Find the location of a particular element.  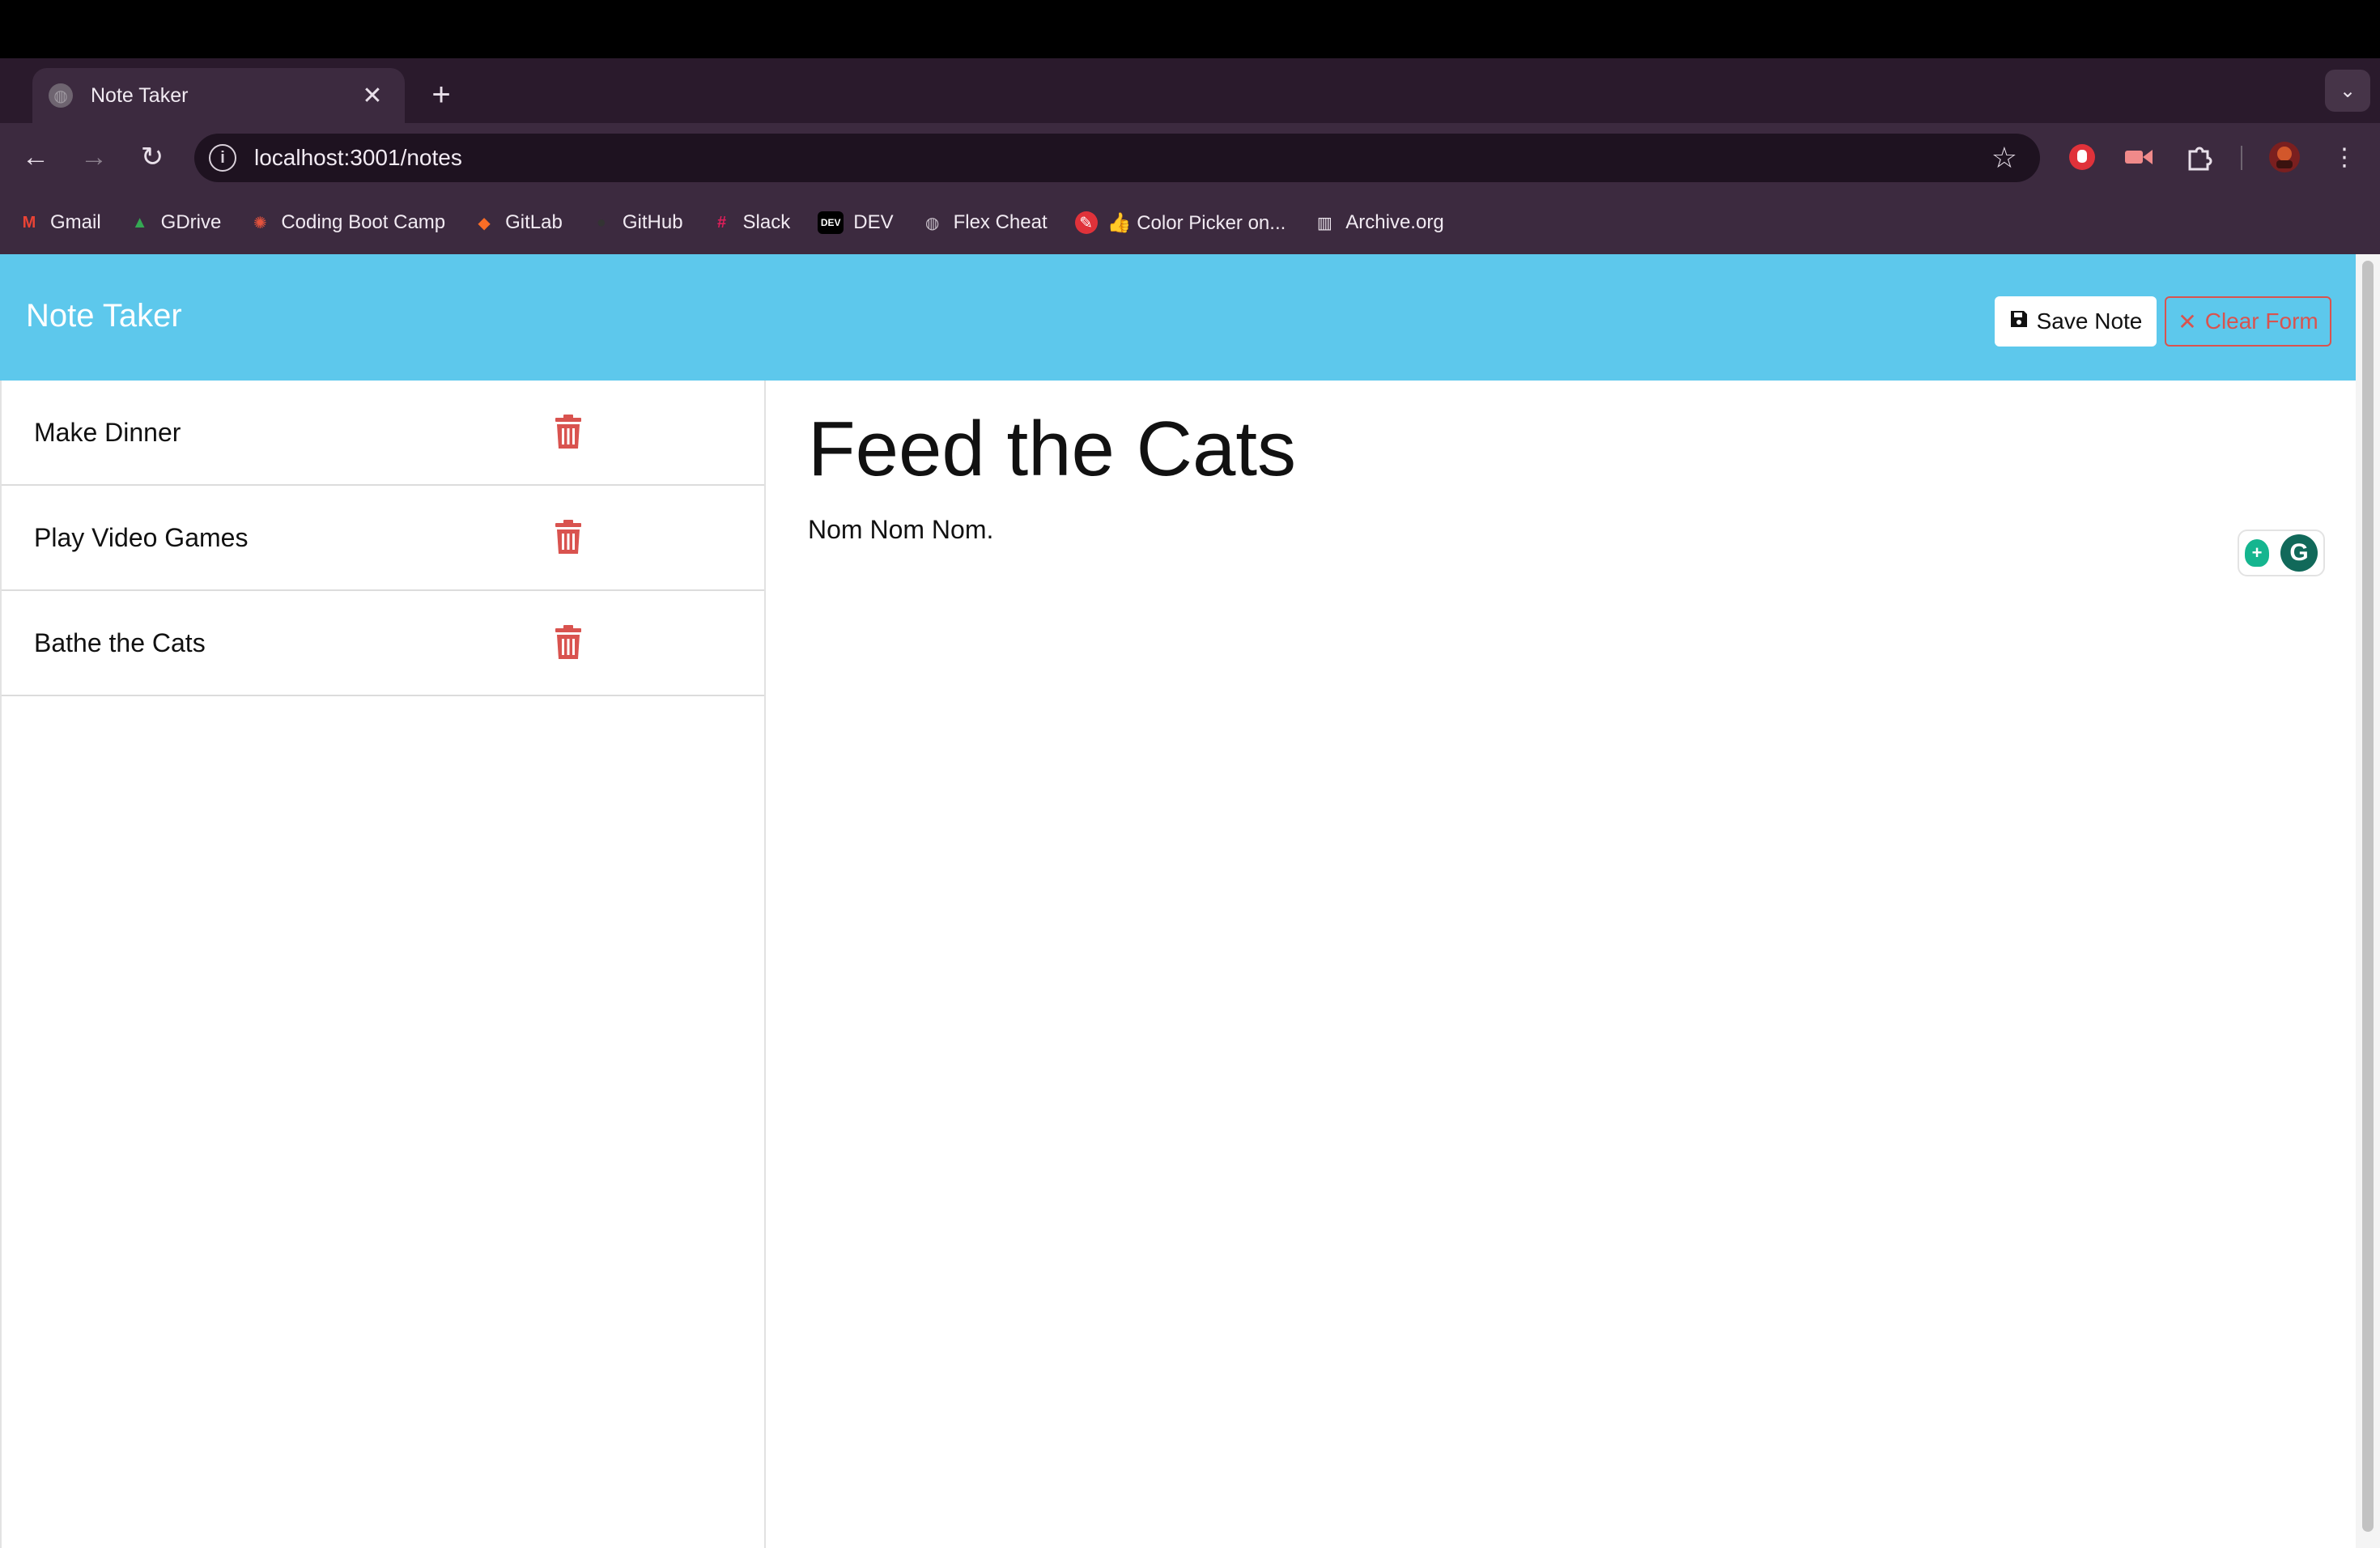

bookmark-label: DEV is located at coordinates (873, 222).